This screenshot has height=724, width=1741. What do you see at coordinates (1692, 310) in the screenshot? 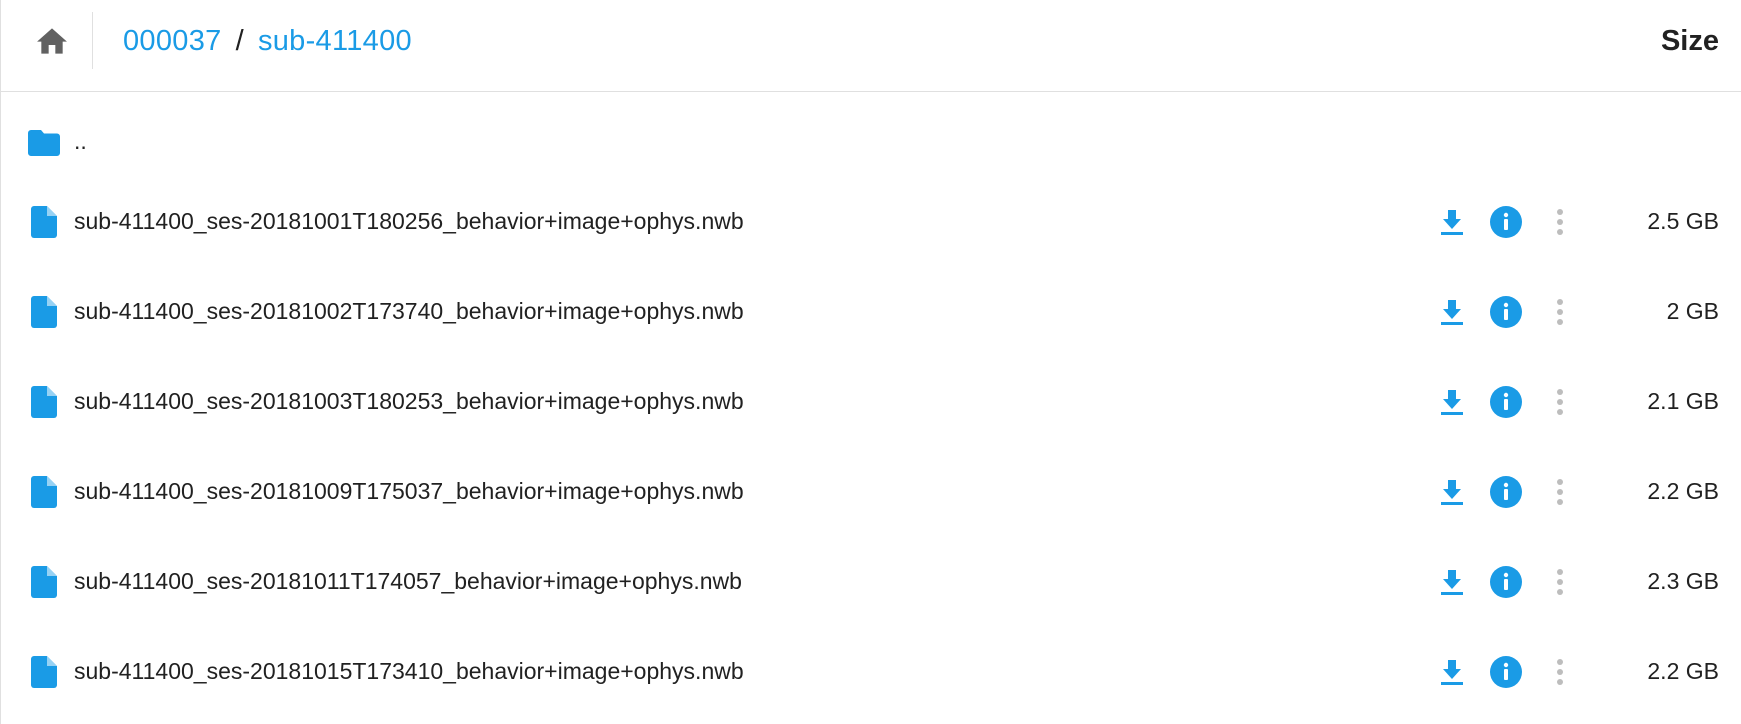
I see `file-size: 2 GB` at bounding box center [1692, 310].